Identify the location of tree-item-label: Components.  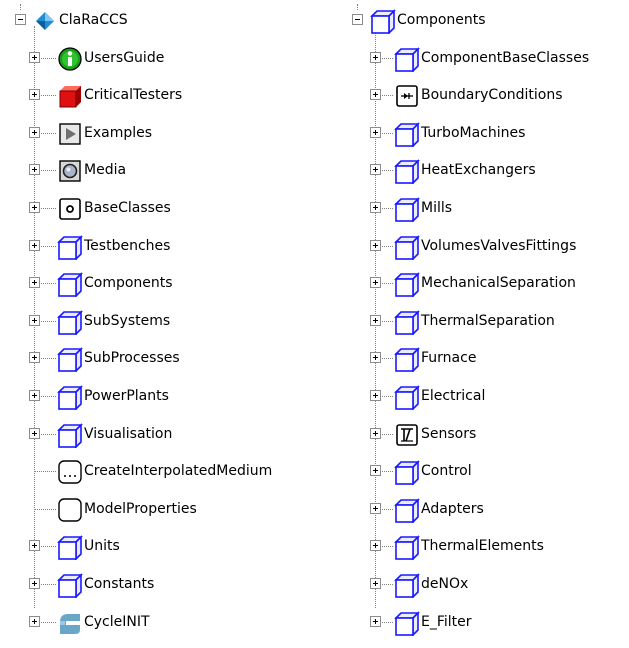
(441, 20).